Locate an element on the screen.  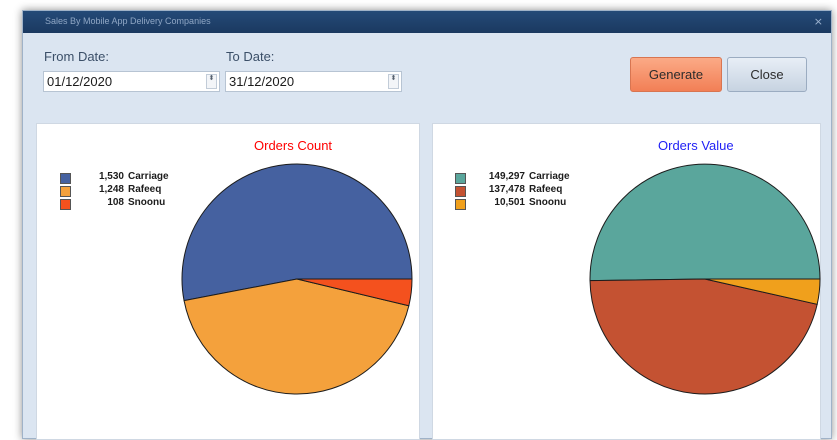
window-title: Sales By Mobile App Delivery Companies is located at coordinates (128, 21).